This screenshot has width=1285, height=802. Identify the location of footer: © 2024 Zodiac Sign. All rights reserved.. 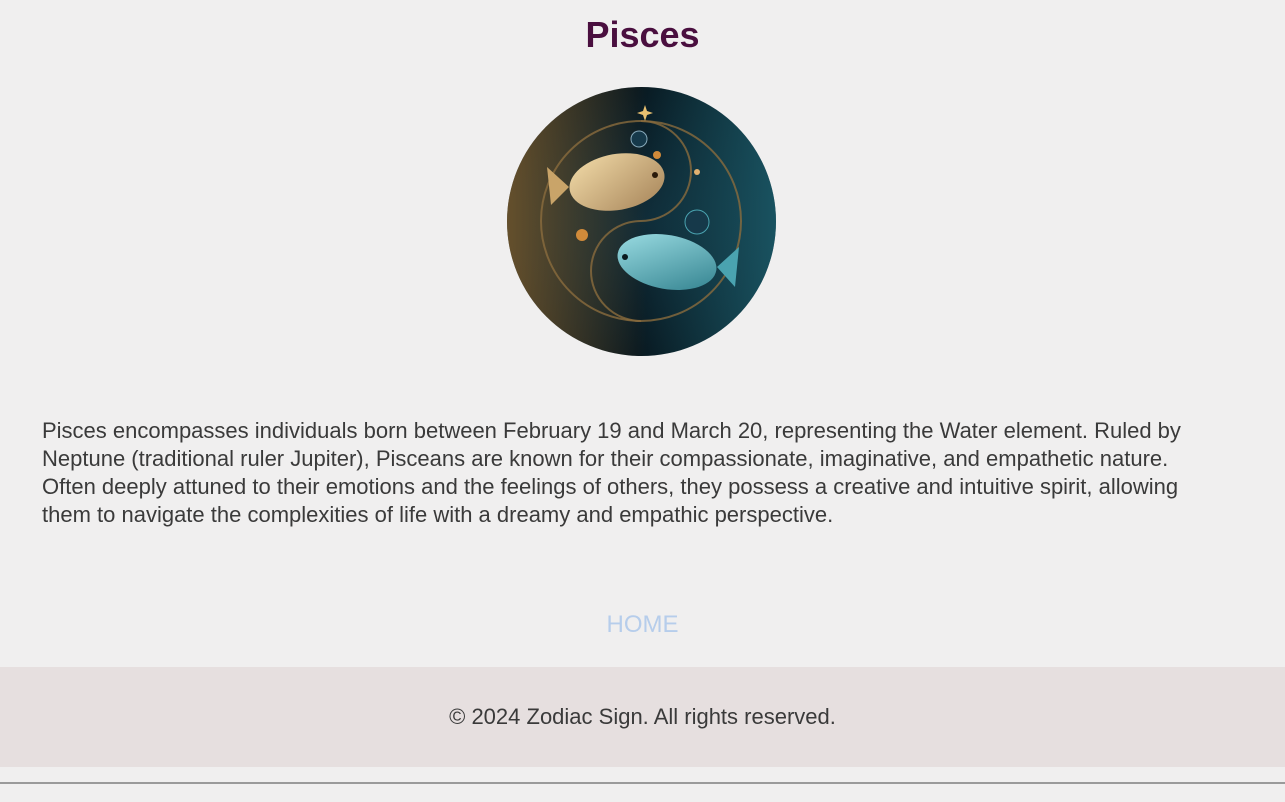
(642, 717).